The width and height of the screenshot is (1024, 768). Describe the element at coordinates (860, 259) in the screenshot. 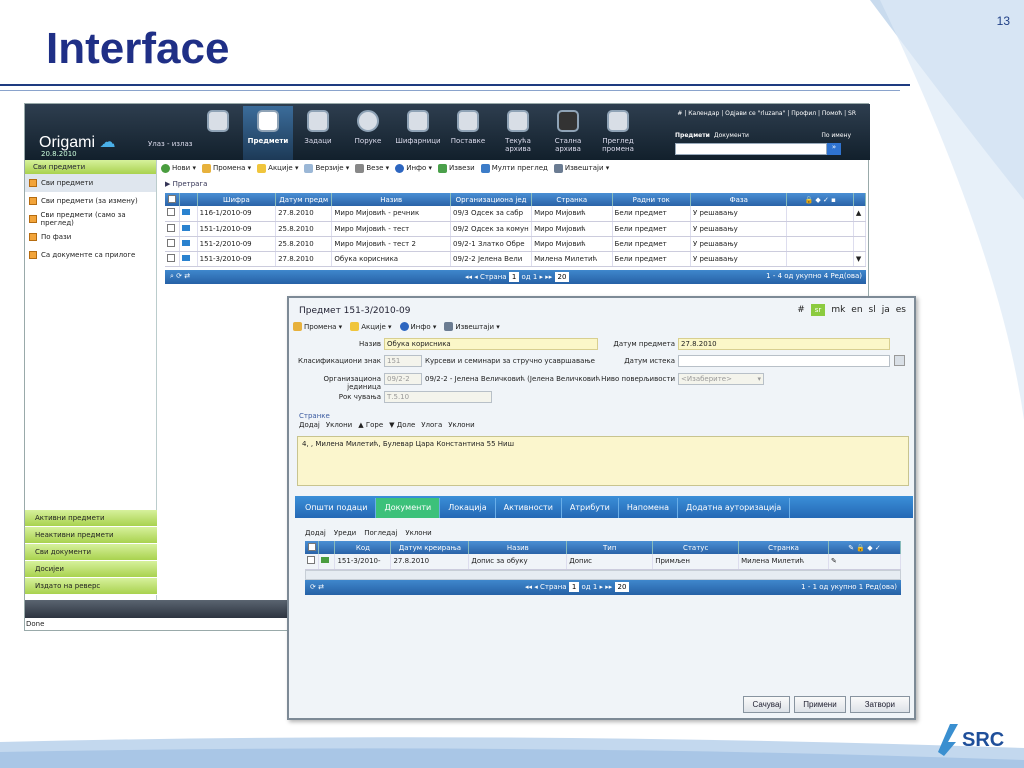

I see `scroll-down-icon: ▼` at that location.